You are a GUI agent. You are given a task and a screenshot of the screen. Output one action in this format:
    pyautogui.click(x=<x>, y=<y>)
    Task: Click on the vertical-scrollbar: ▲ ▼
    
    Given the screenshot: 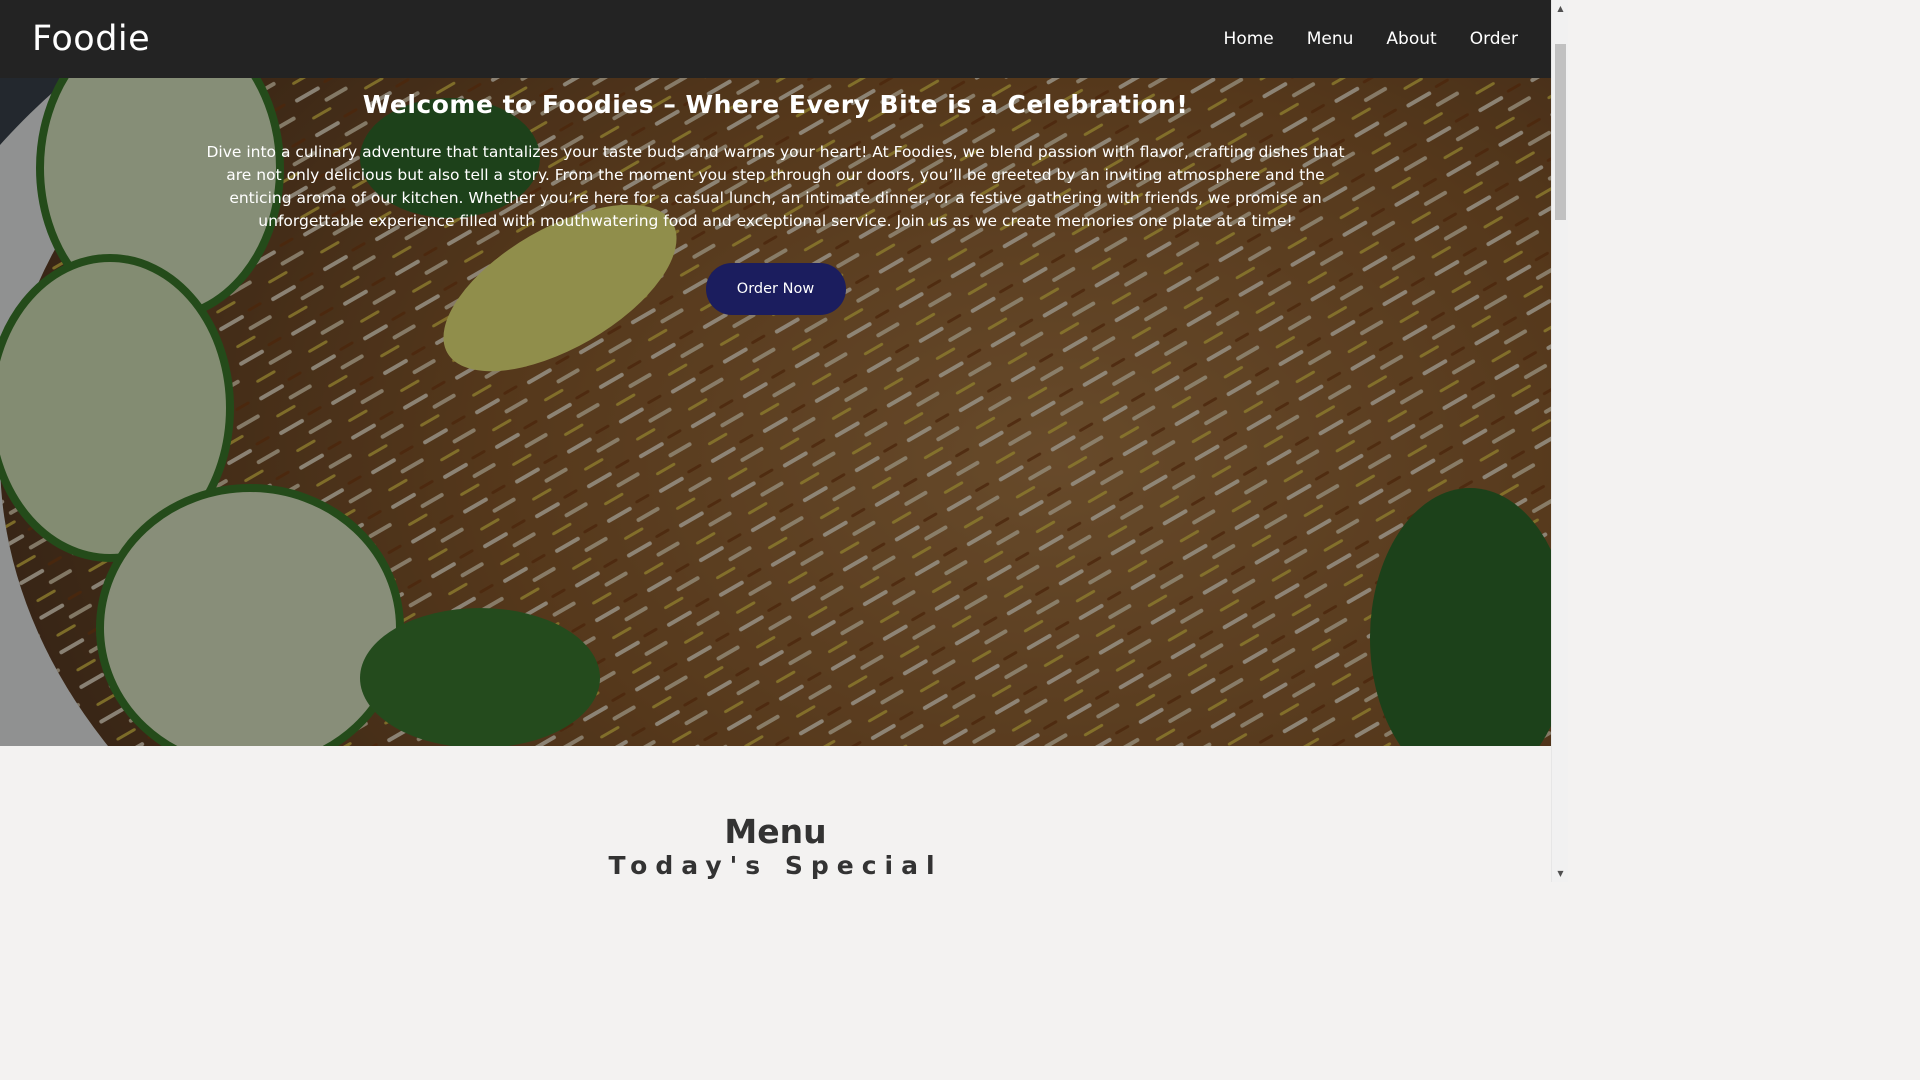 What is the action you would take?
    pyautogui.click(x=1559, y=441)
    